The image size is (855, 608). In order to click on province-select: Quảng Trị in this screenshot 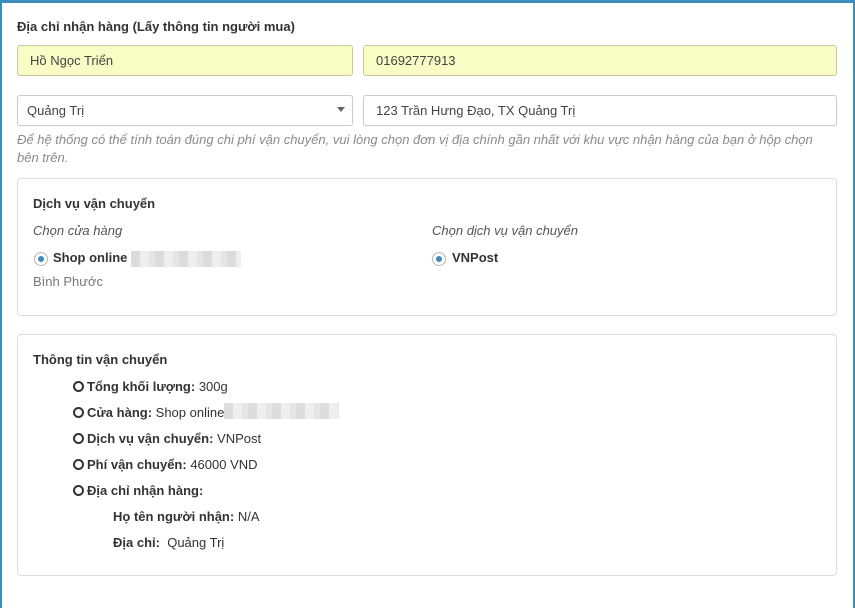, I will do `click(185, 110)`.